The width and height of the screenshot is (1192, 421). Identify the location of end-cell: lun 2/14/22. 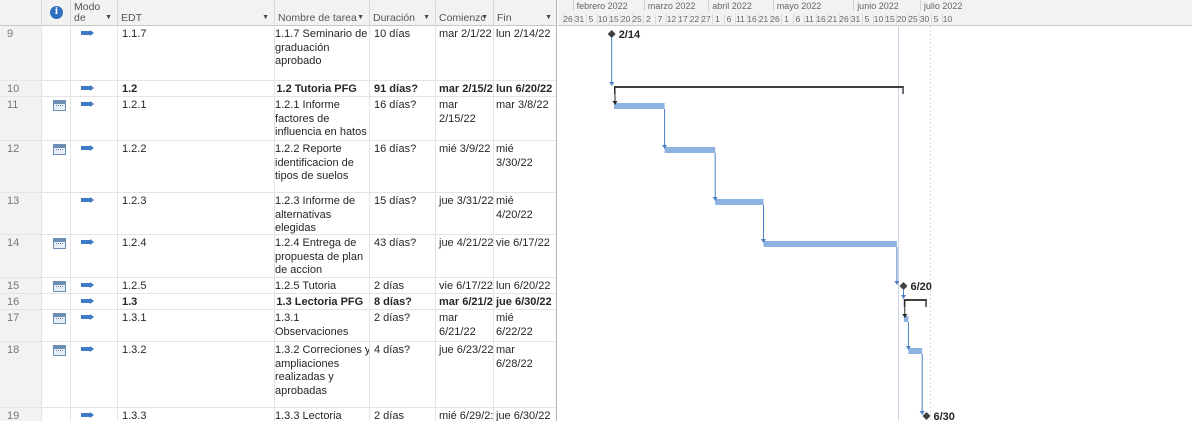
(525, 53).